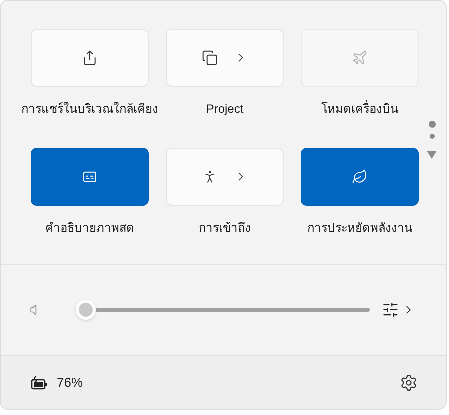 This screenshot has height=415, width=449. I want to click on leaf-icon, so click(360, 177).